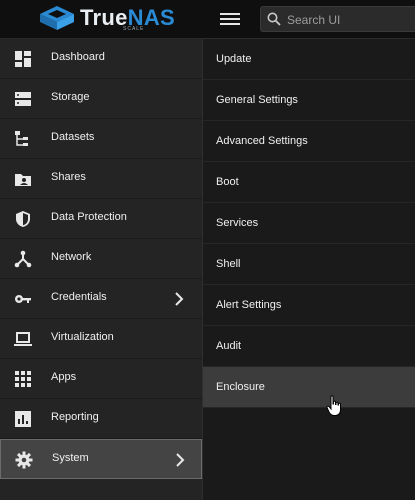 This screenshot has width=415, height=500. What do you see at coordinates (309, 387) in the screenshot?
I see `submenu-item-enclosure: Enclosure` at bounding box center [309, 387].